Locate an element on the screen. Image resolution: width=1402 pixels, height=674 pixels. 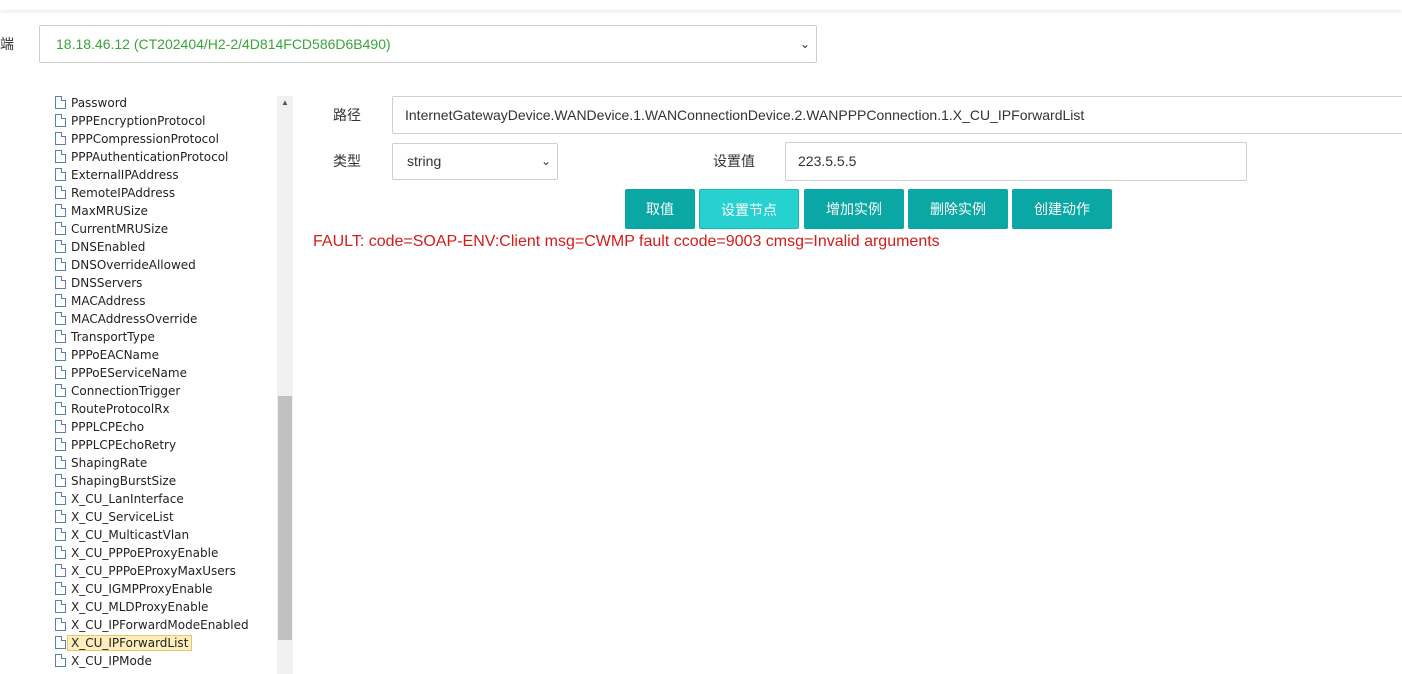
tree-item: TransportType is located at coordinates (151, 337).